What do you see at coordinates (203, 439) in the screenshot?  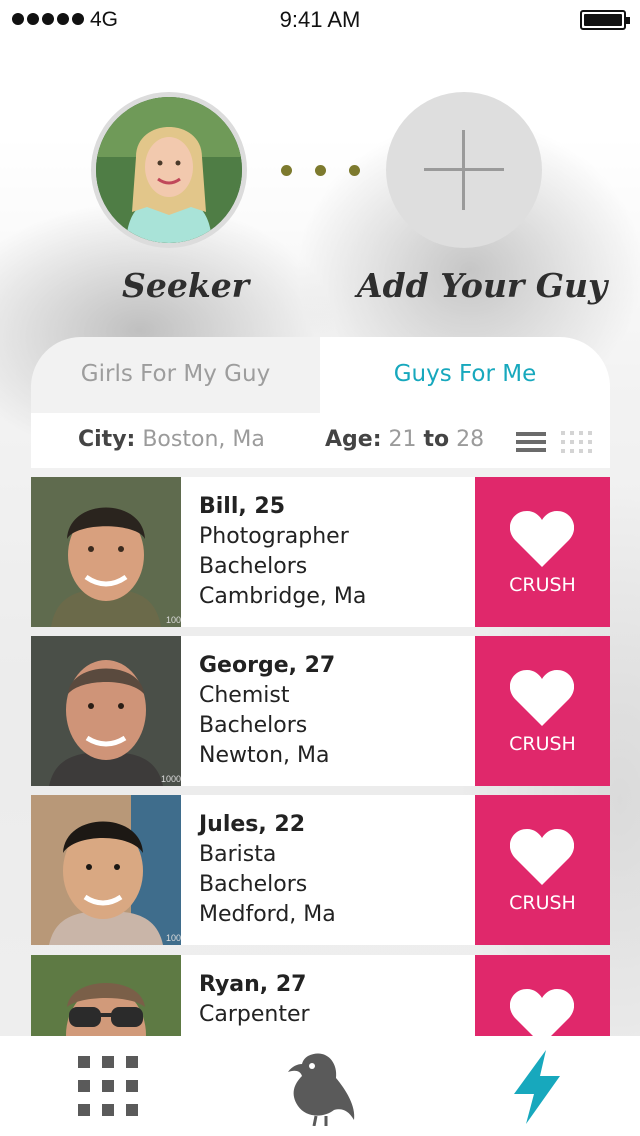 I see `city-value: Boston, Ma` at bounding box center [203, 439].